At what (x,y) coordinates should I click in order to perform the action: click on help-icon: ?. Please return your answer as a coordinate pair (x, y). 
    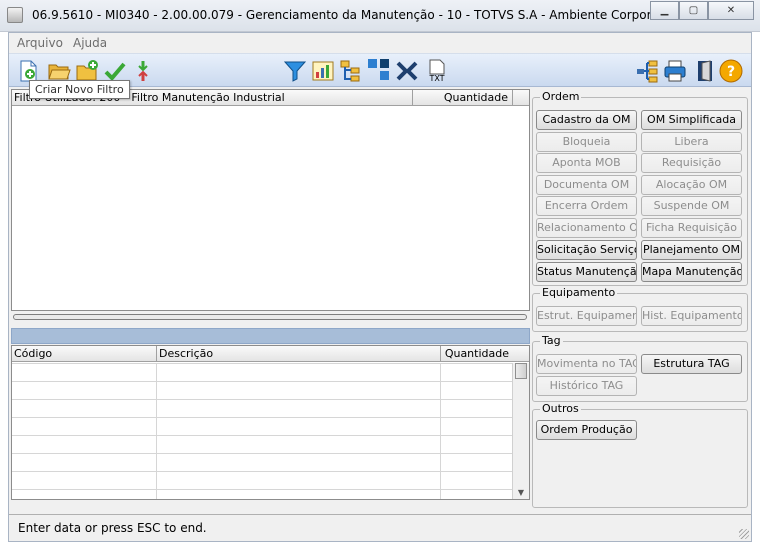
    Looking at the image, I should click on (731, 71).